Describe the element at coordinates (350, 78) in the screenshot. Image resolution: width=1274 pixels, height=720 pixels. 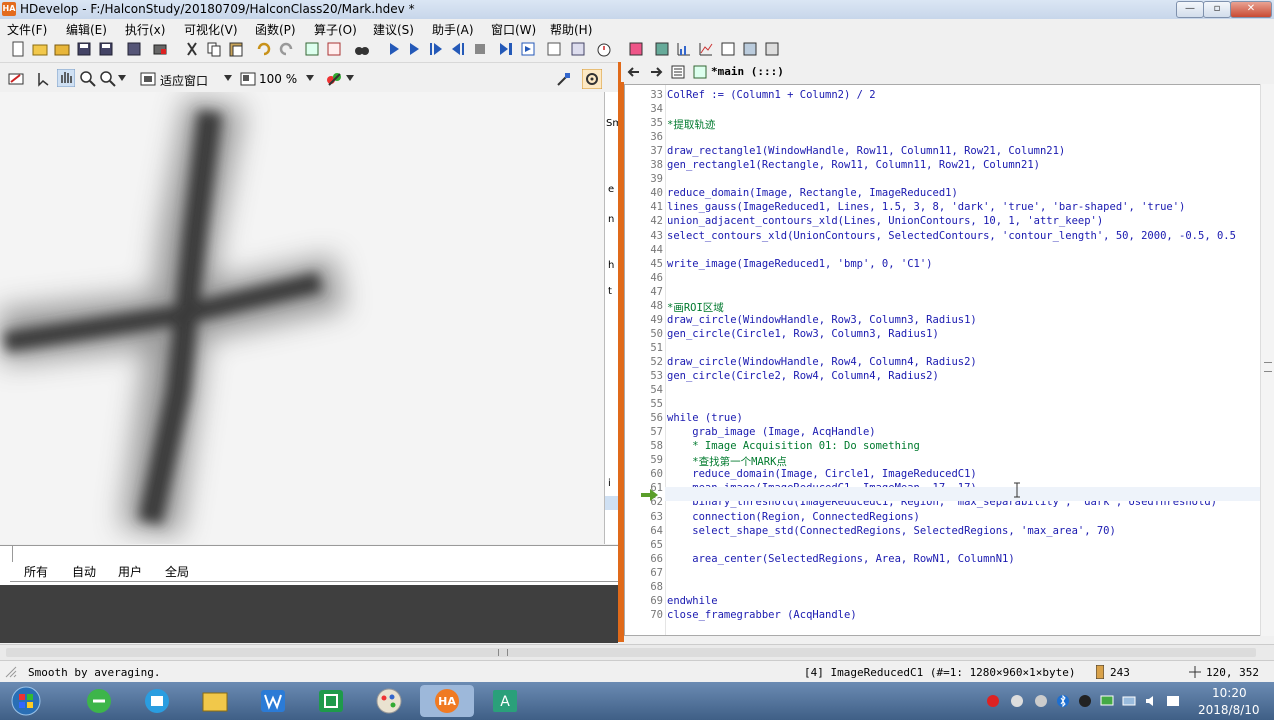
I see `color-dropdown-icon` at that location.